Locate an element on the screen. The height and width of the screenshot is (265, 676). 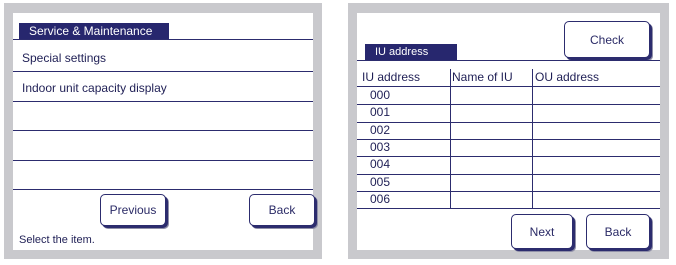
menu-item-indoor-unit-capacity-display: Indoor unit capacity display is located at coordinates (94, 88).